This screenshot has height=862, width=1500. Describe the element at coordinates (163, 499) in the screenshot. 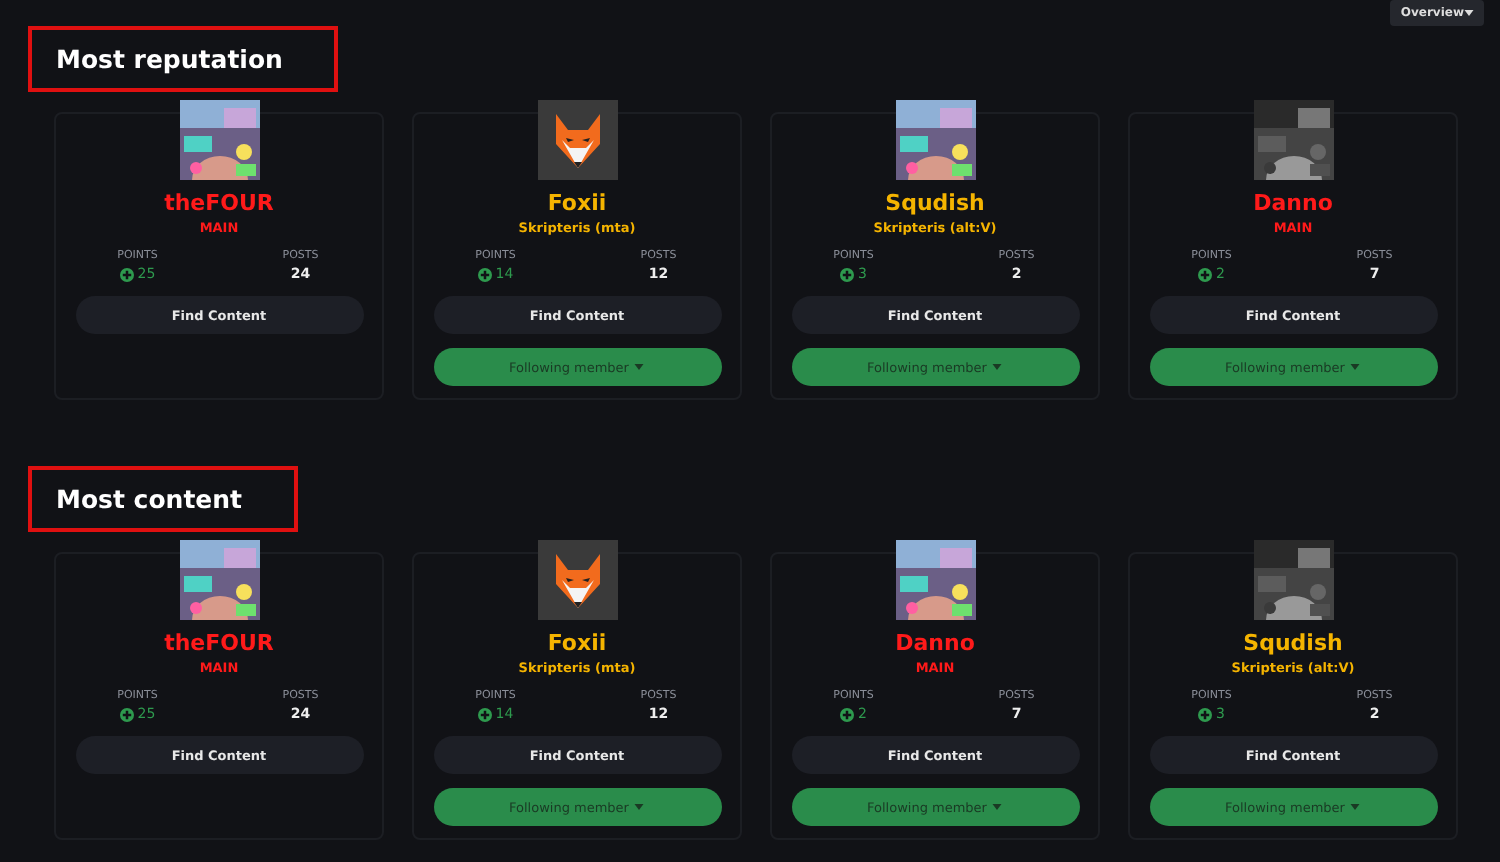

I see `section-title: Most content` at that location.